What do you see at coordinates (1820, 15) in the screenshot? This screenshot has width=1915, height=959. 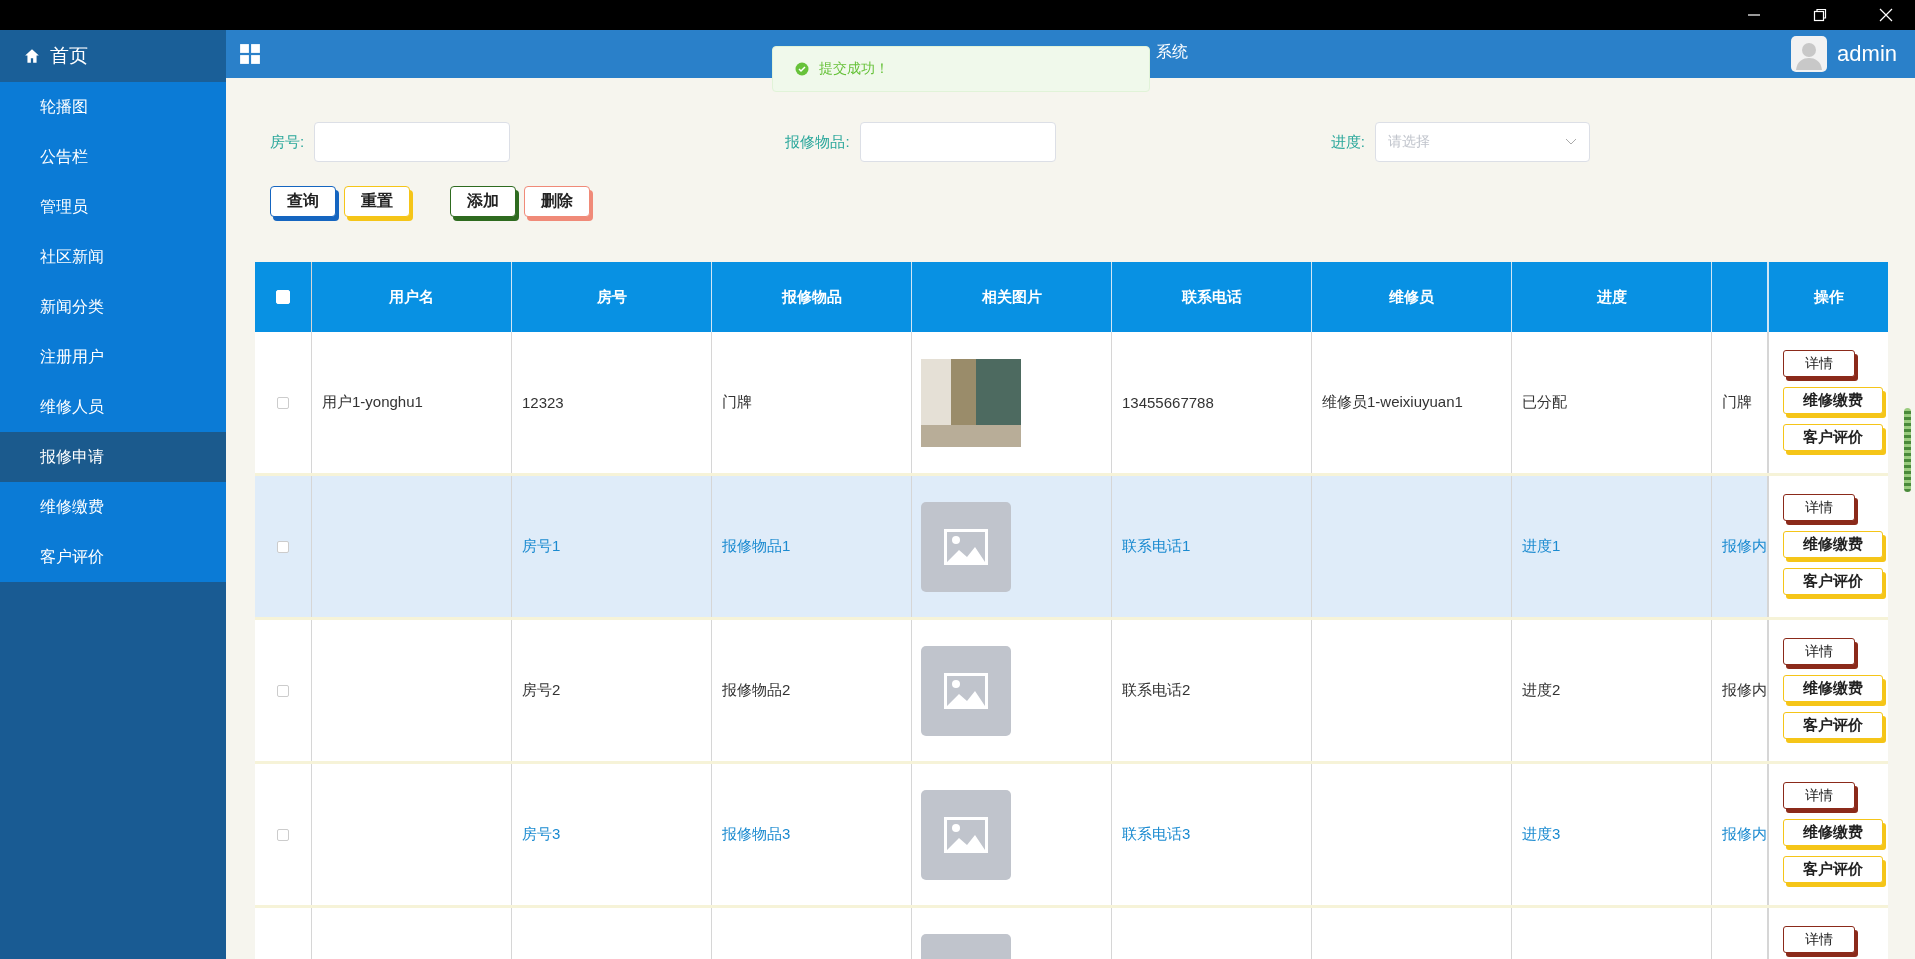 I see `restore-icon` at bounding box center [1820, 15].